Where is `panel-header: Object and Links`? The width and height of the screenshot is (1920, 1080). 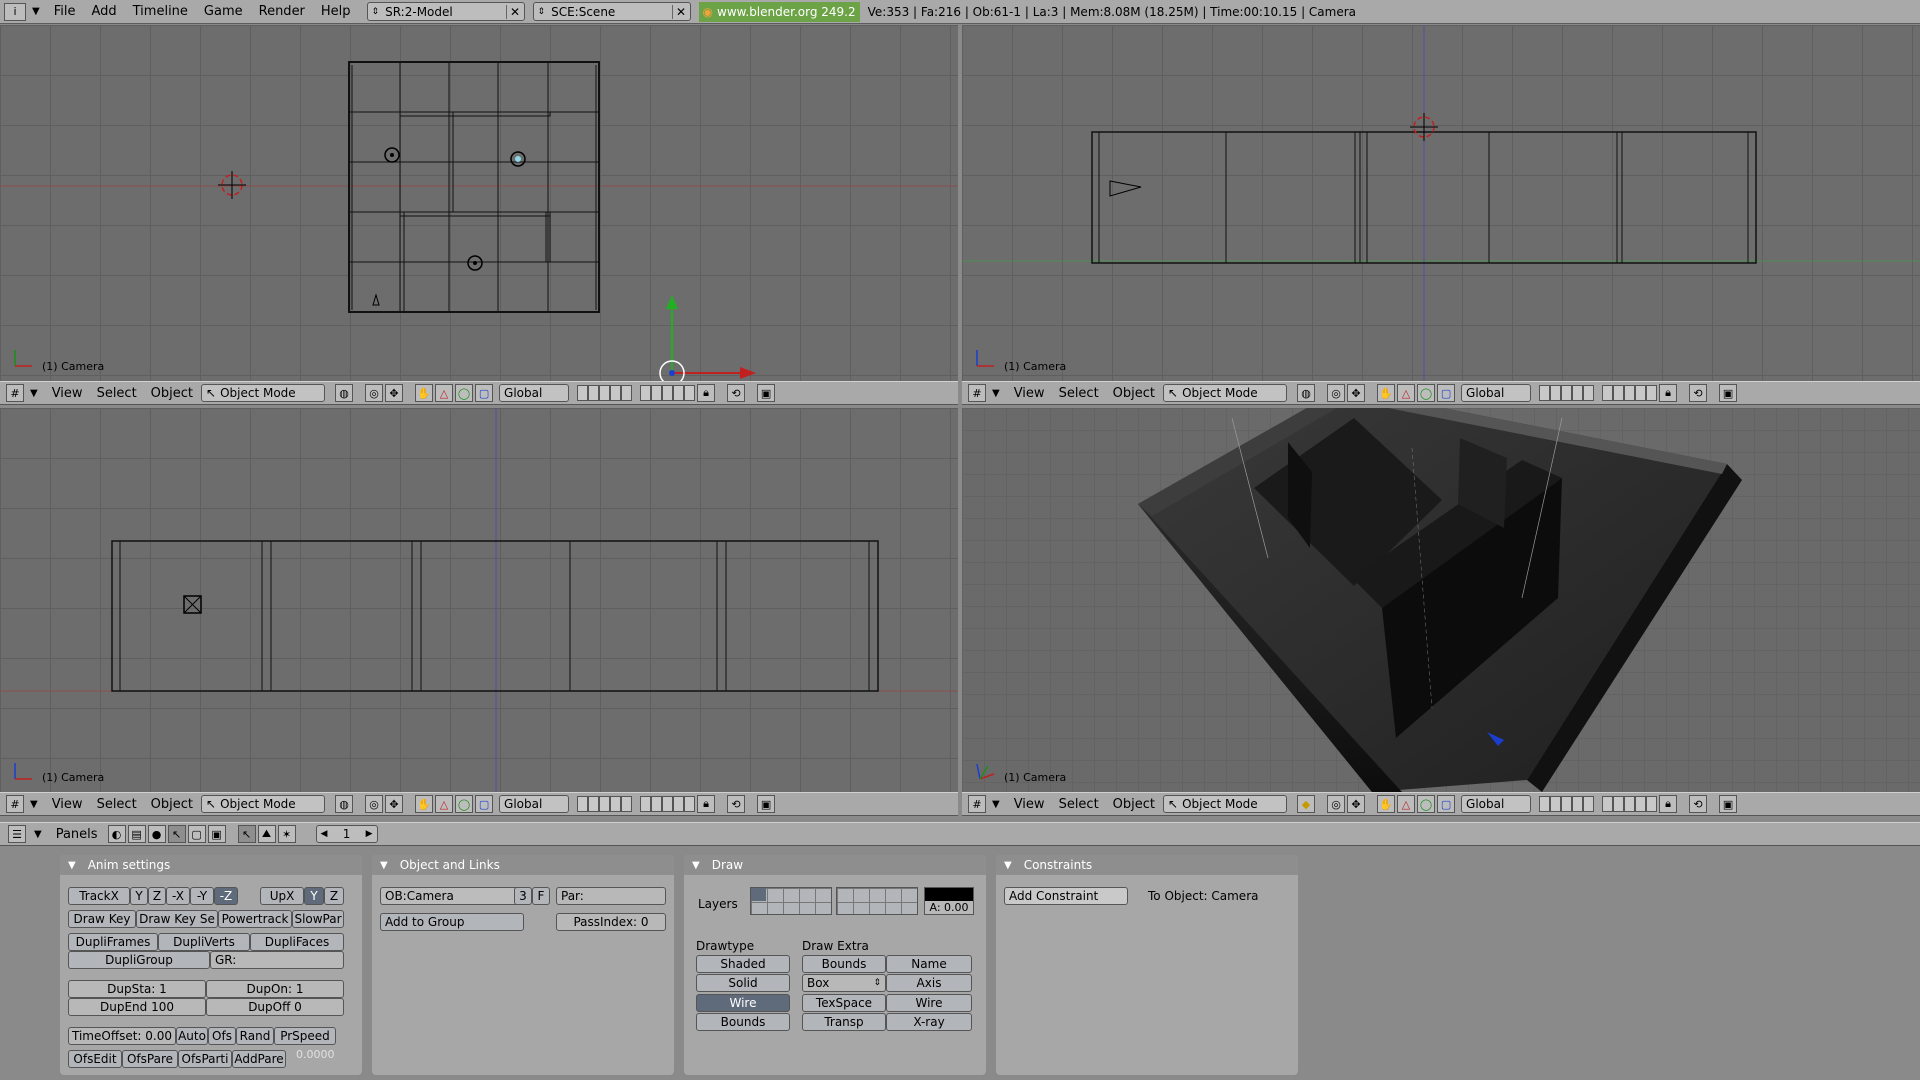
panel-header: Object and Links is located at coordinates (523, 865).